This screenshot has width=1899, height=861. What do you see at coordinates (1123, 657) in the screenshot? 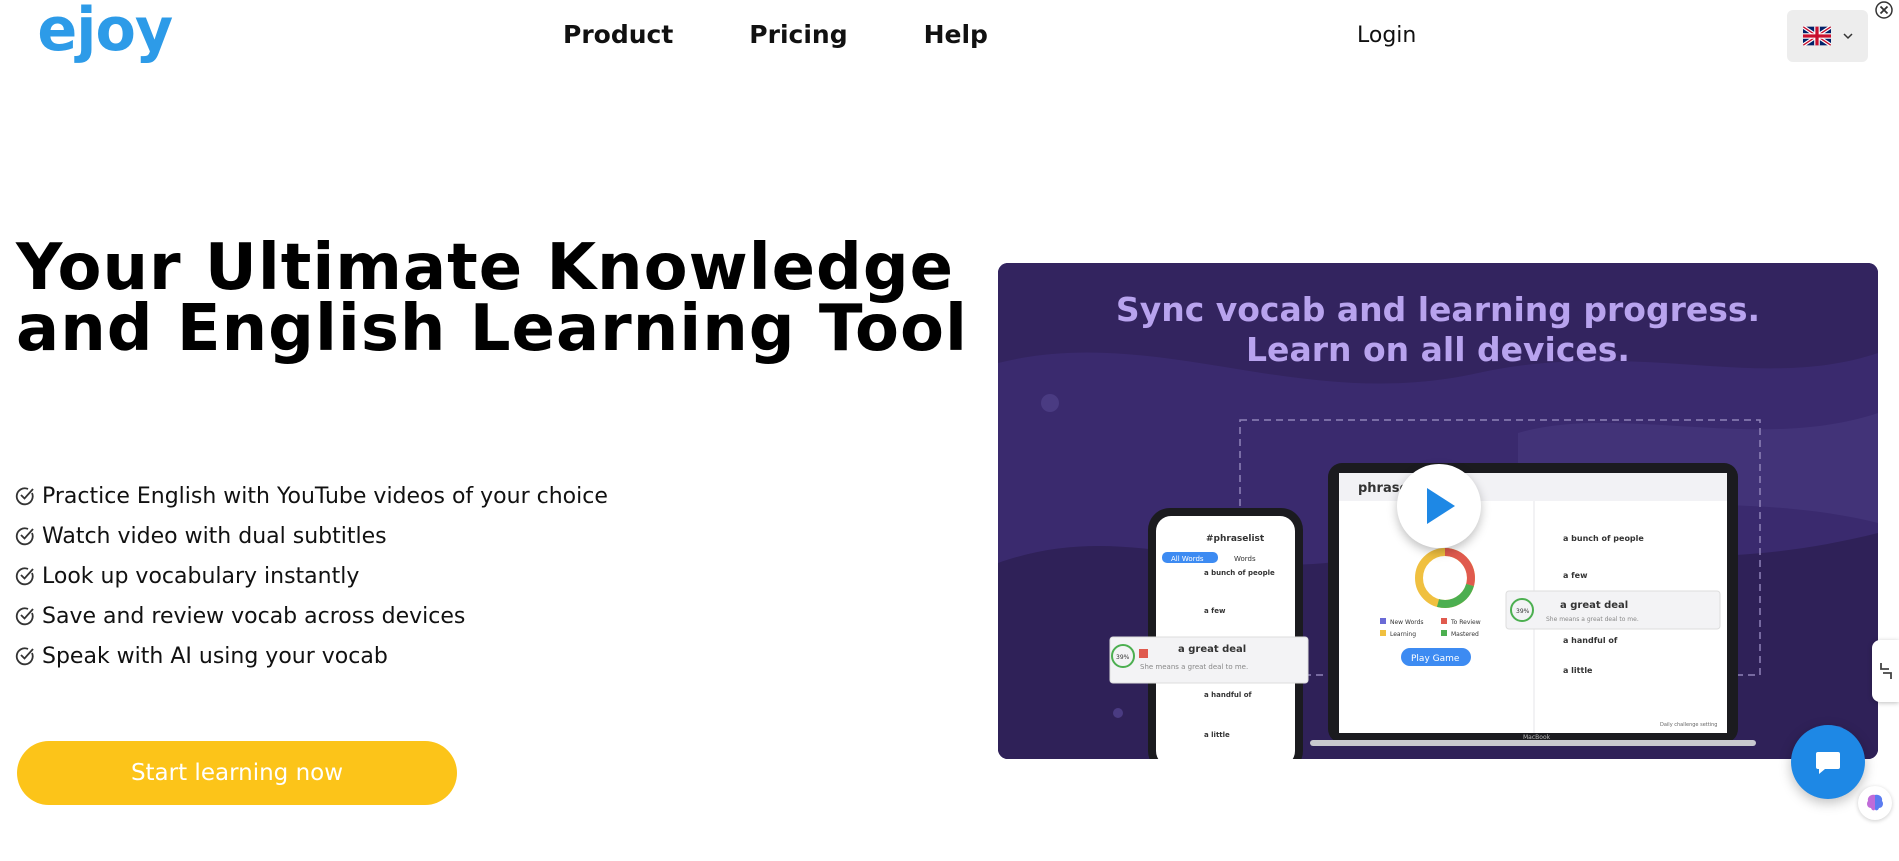
I see `phone-card-percent: 39%` at bounding box center [1123, 657].